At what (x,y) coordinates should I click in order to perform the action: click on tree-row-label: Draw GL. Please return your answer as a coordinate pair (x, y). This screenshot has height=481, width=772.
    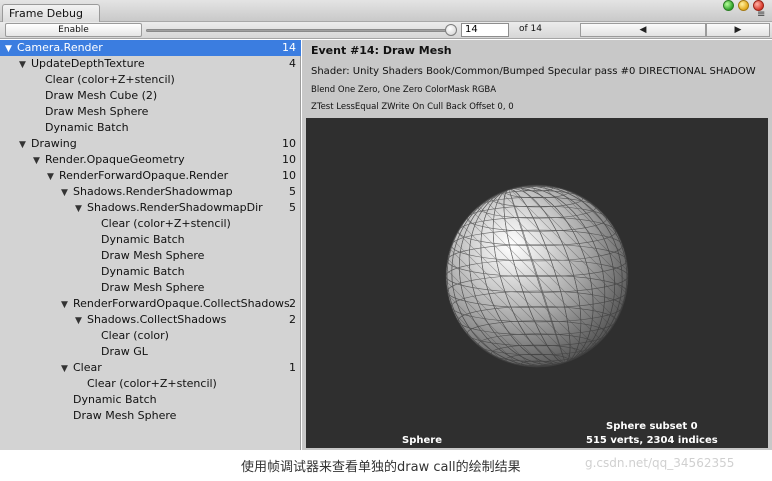
    Looking at the image, I should click on (124, 351).